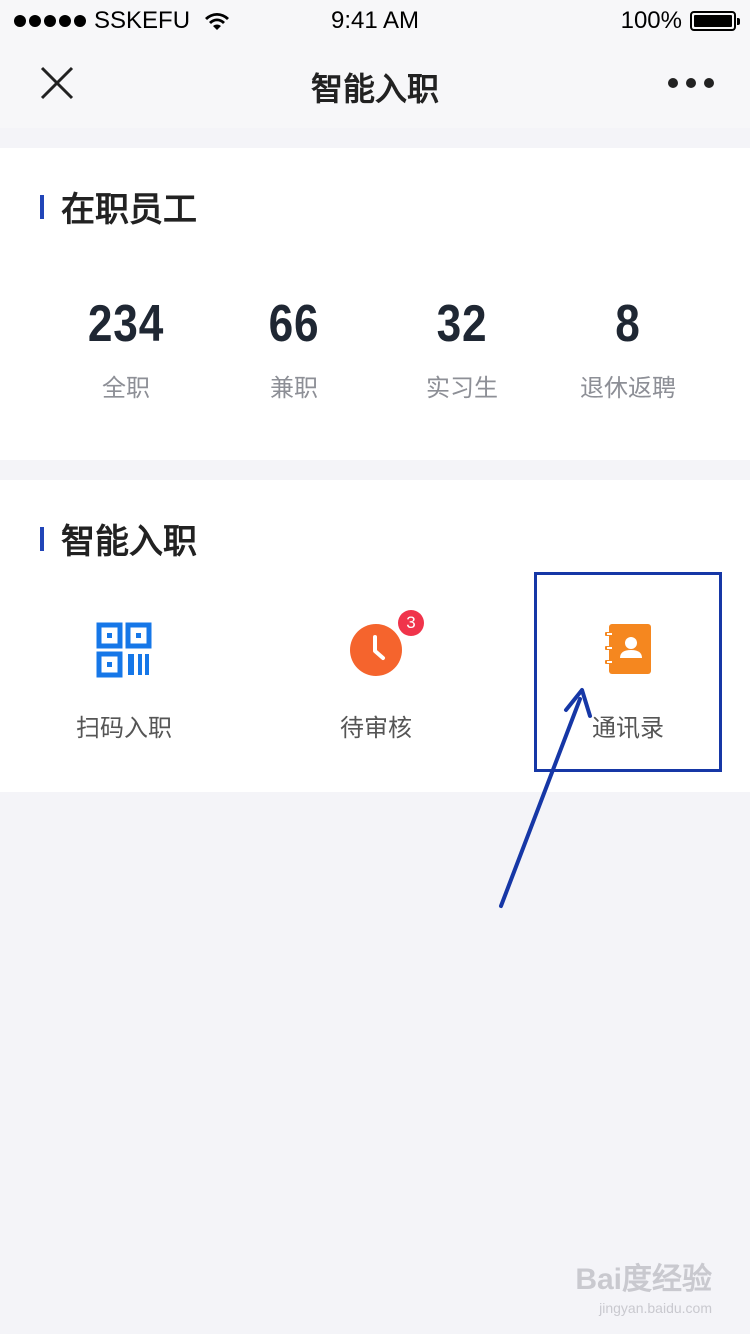 The image size is (750, 1334). What do you see at coordinates (386, 644) in the screenshot?
I see `clock-icon: 3` at bounding box center [386, 644].